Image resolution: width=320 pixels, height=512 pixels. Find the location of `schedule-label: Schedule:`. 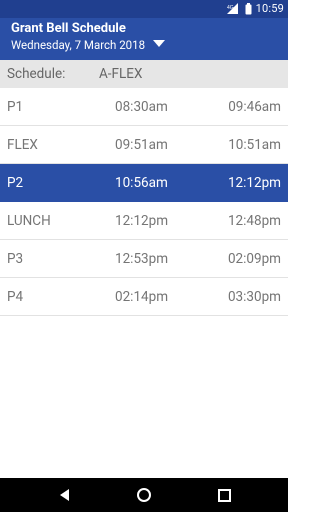

schedule-label: Schedule: is located at coordinates (36, 74).